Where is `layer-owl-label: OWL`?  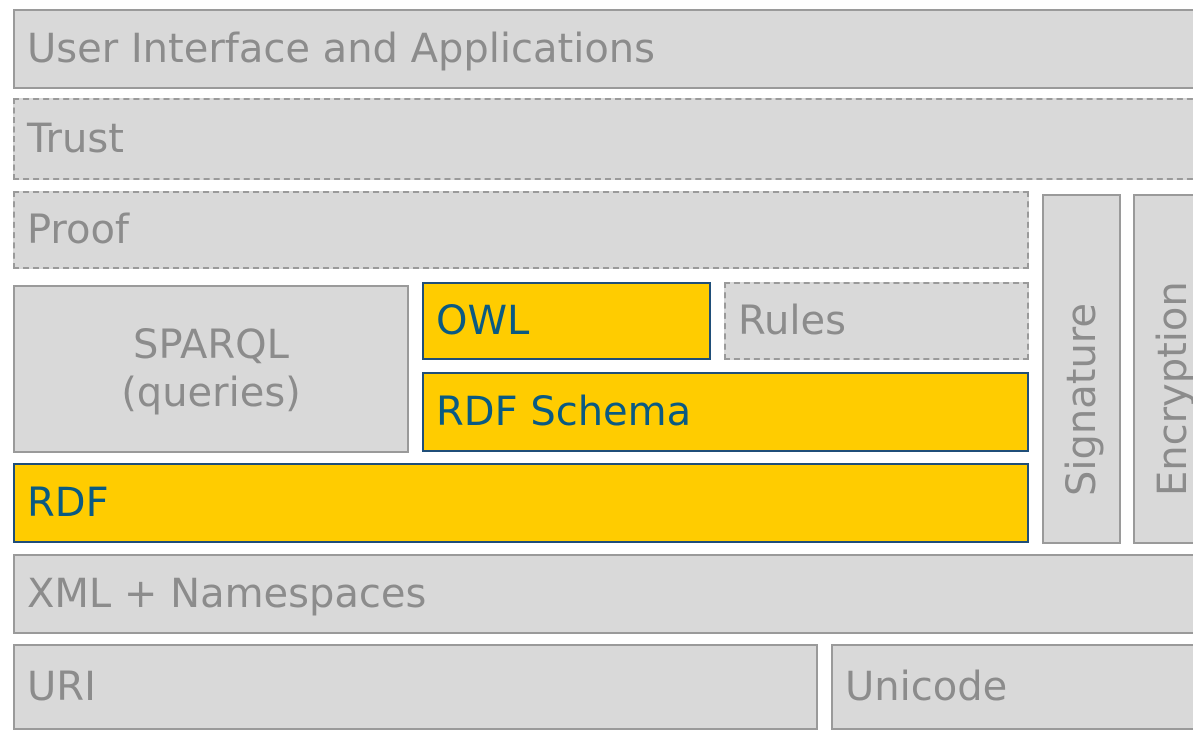
layer-owl-label: OWL is located at coordinates (483, 321).